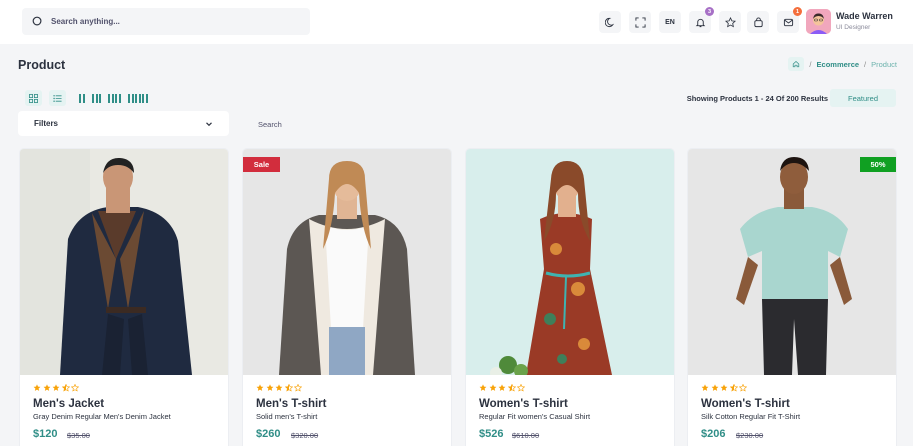 Image resolution: width=913 pixels, height=446 pixels. I want to click on bookmark-button, so click(730, 22).